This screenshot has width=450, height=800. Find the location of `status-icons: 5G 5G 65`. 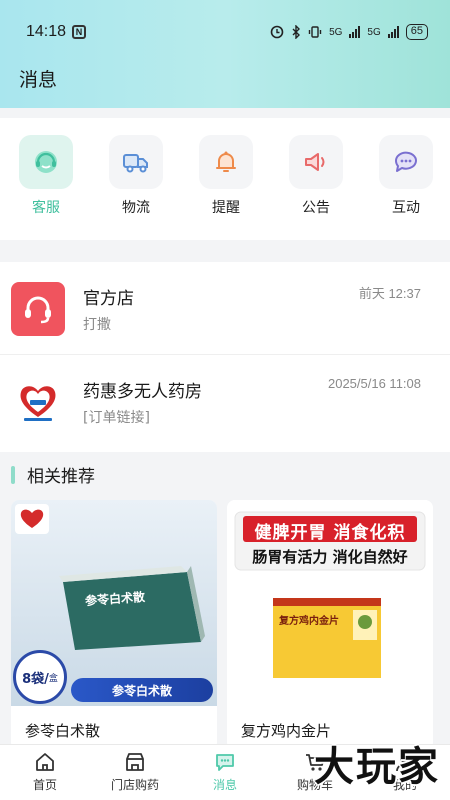

status-icons: 5G 5G 65 is located at coordinates (349, 32).